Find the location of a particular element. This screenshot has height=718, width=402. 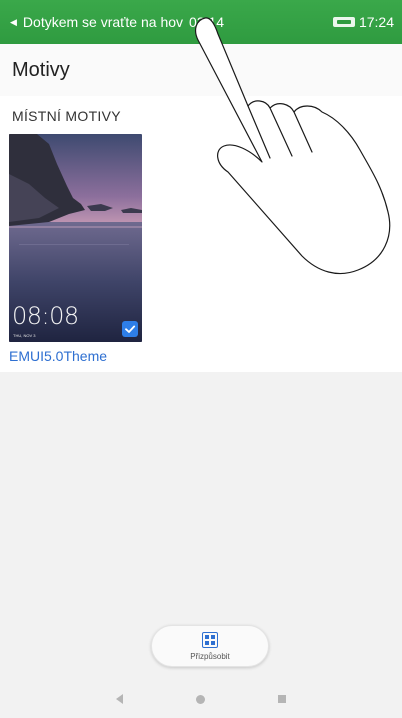

nav-recent-icon is located at coordinates (281, 699).